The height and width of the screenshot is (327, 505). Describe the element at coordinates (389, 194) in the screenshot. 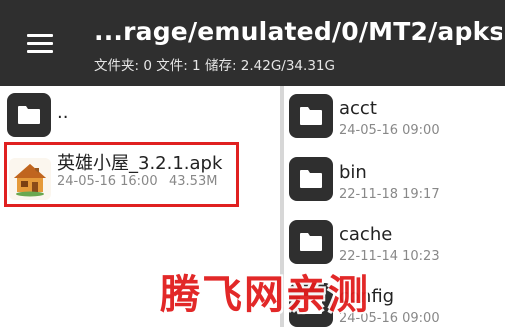

I see `list-item-date: 22-11-18 19:17` at that location.